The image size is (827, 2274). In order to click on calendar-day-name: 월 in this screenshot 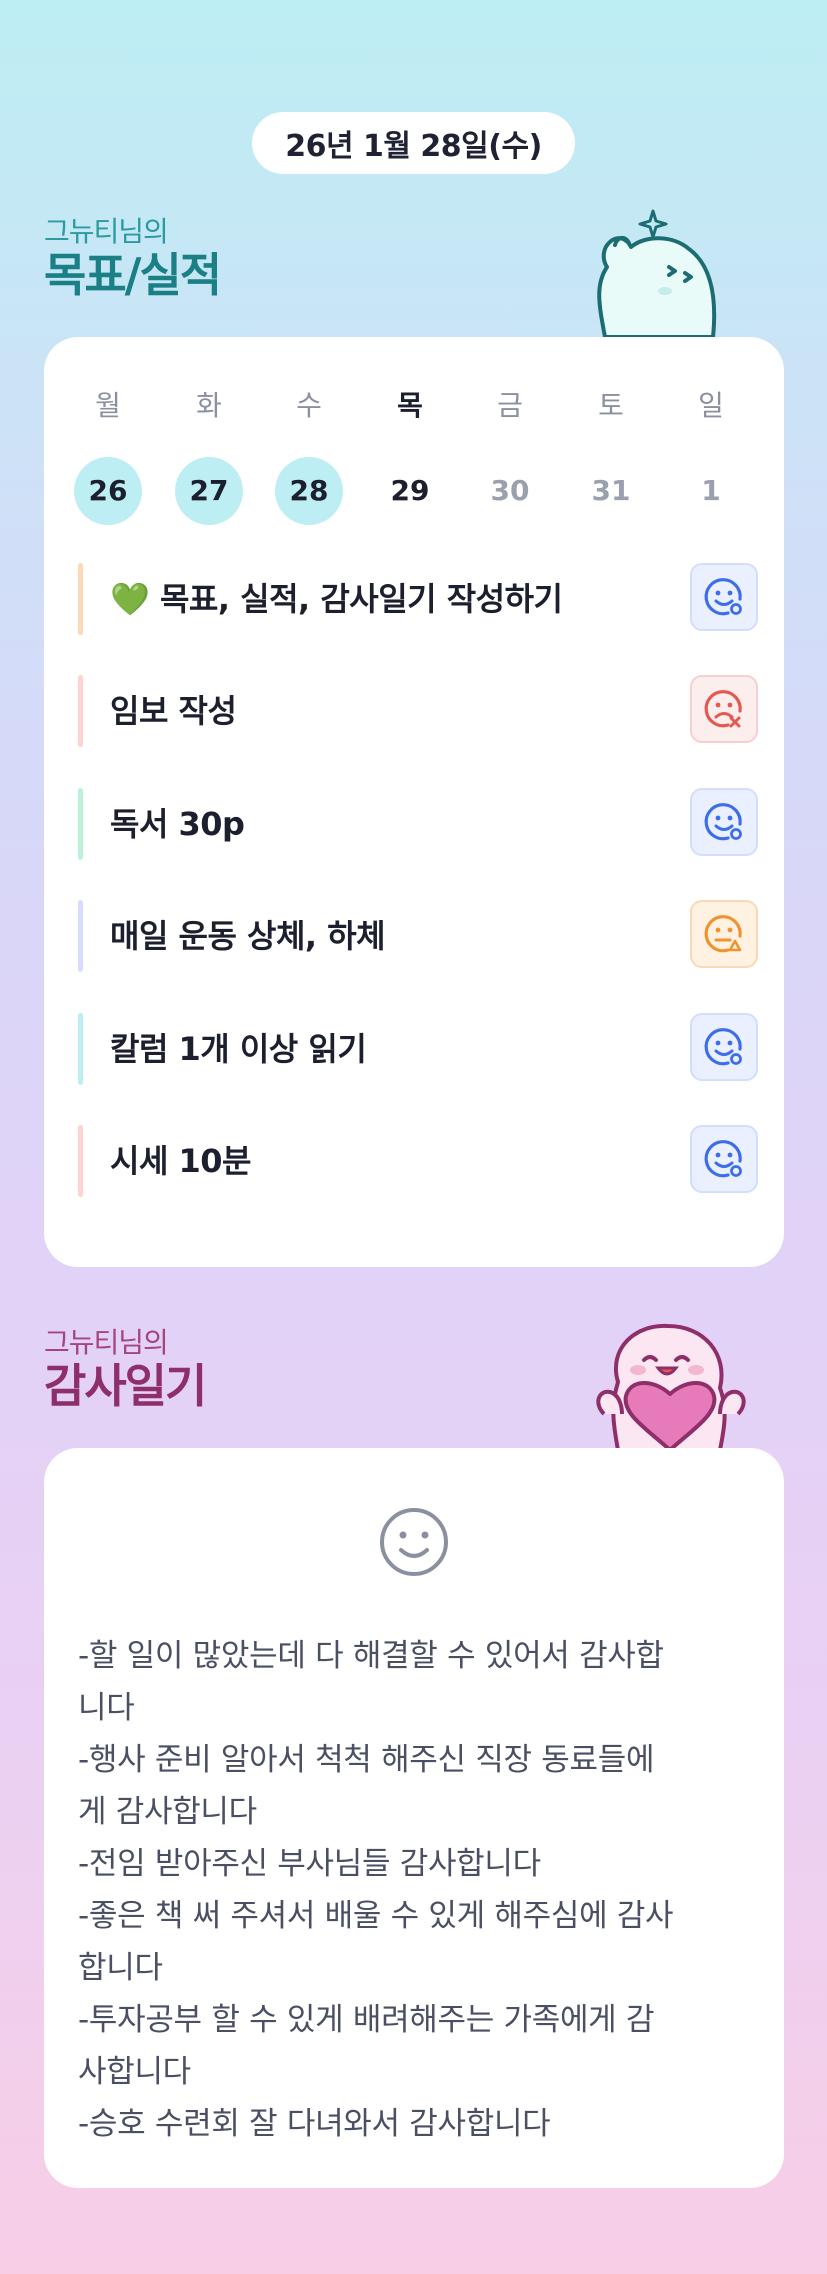, I will do `click(108, 405)`.